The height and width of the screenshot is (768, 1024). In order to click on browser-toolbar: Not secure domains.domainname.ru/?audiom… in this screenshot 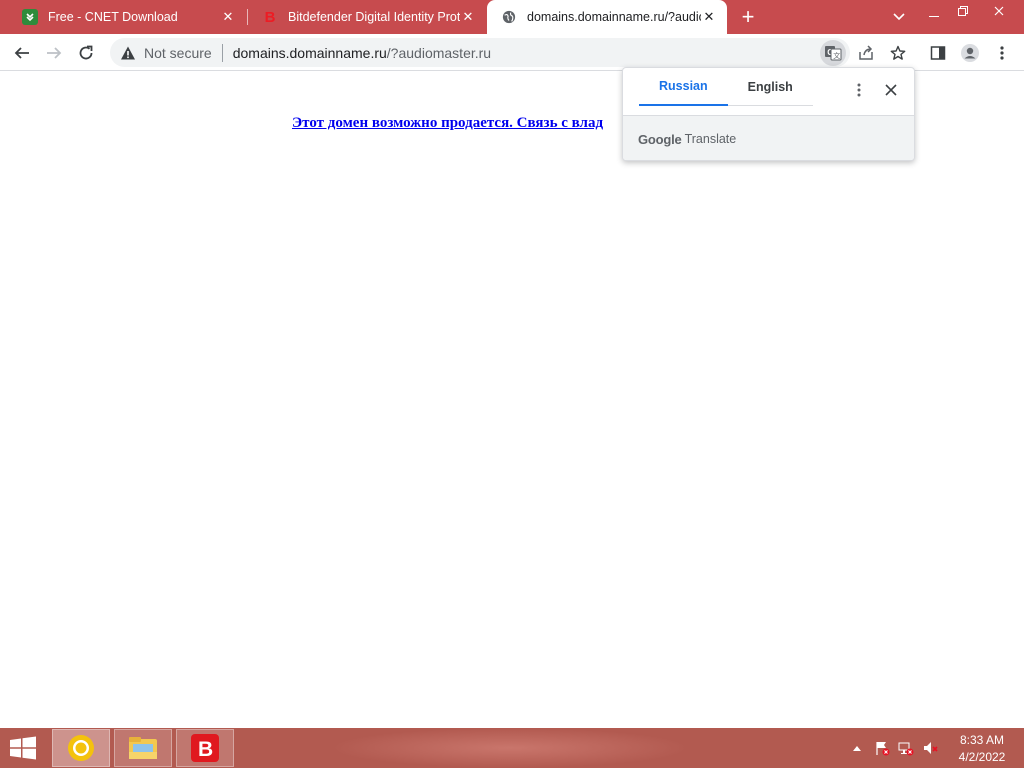, I will do `click(512, 52)`.